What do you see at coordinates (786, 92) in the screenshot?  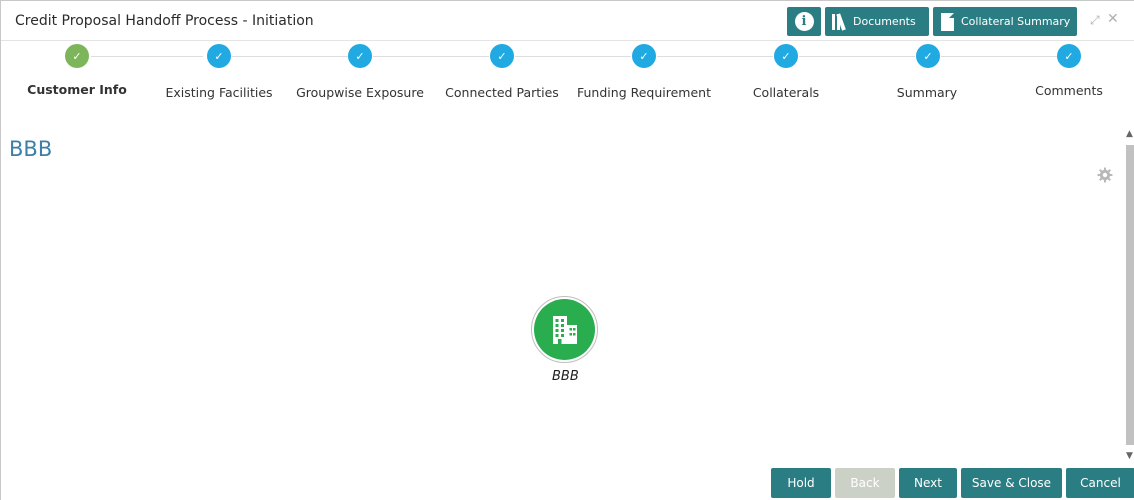 I see `step-label-collaterals: Collaterals` at bounding box center [786, 92].